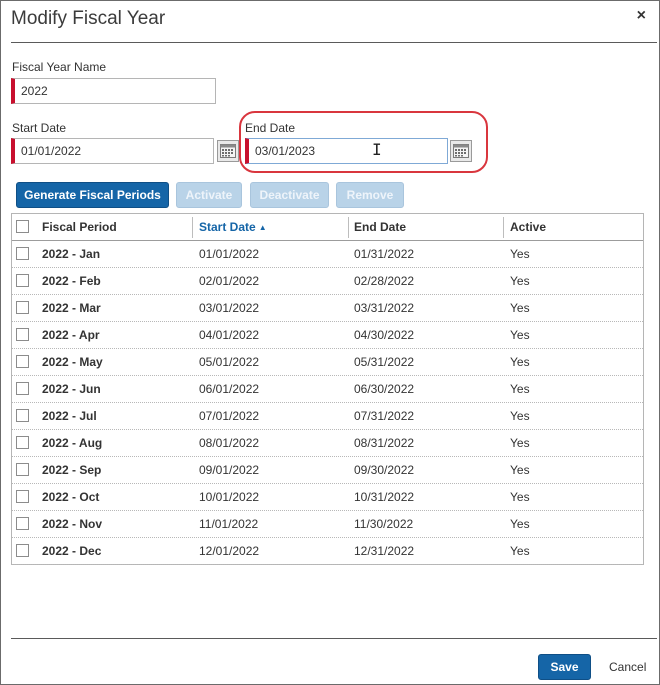 The height and width of the screenshot is (685, 660). Describe the element at coordinates (59, 67) in the screenshot. I see `fiscal-year-name-label: Fiscal Year Name` at that location.